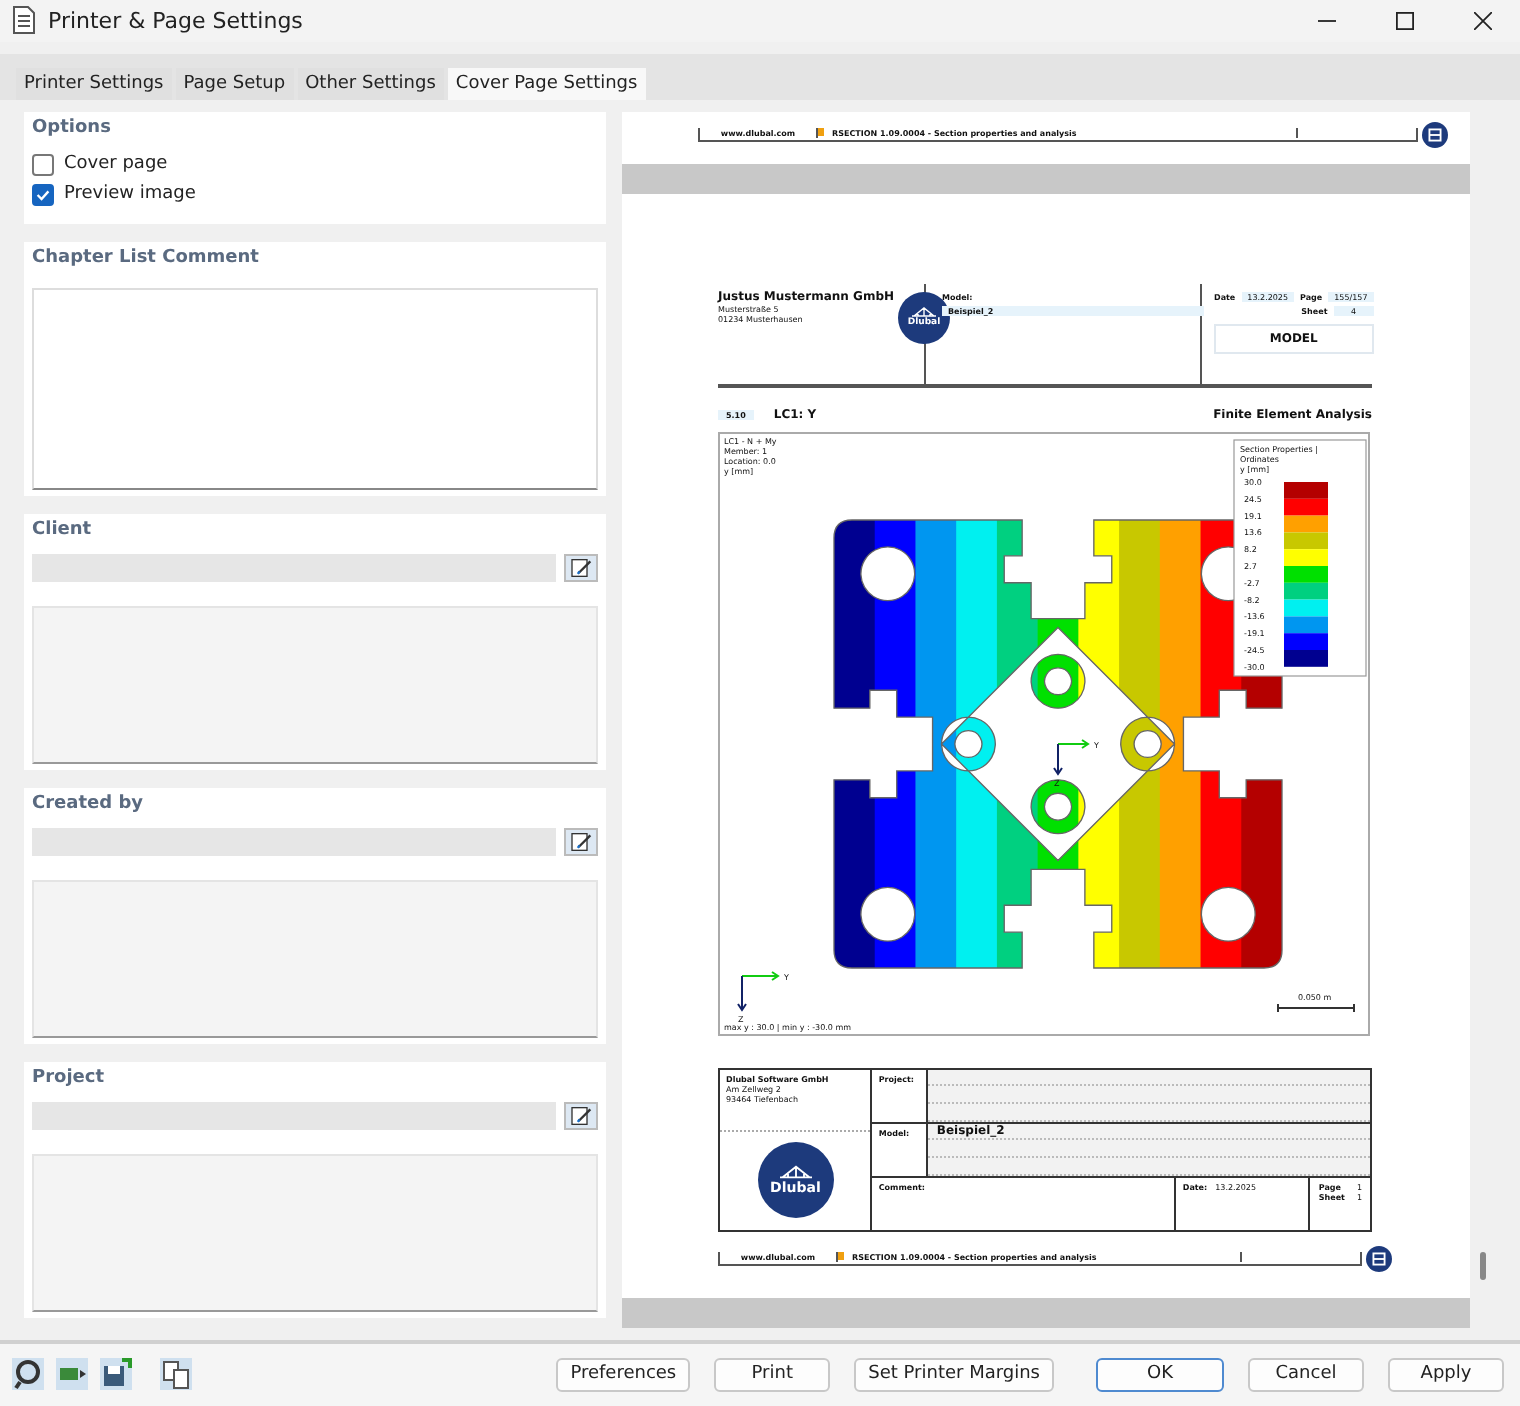  I want to click on dialog-button: Preferences, so click(623, 1374).